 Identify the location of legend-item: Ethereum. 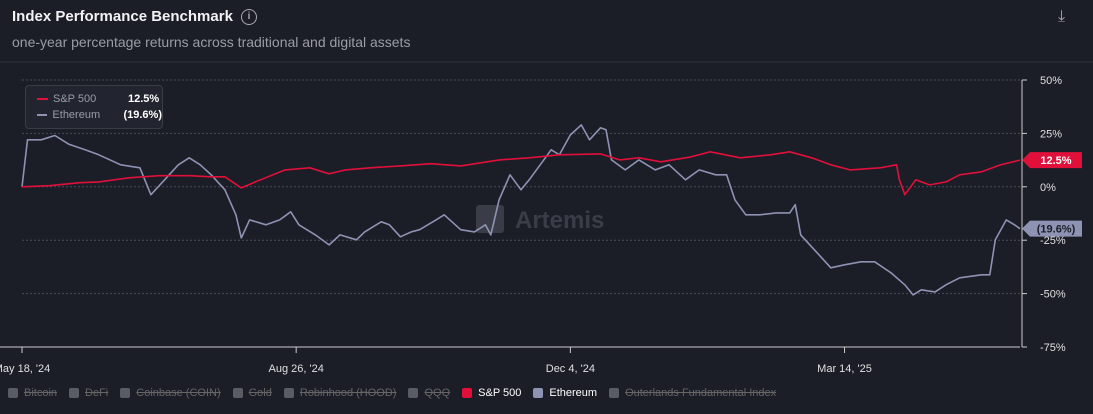
(565, 393).